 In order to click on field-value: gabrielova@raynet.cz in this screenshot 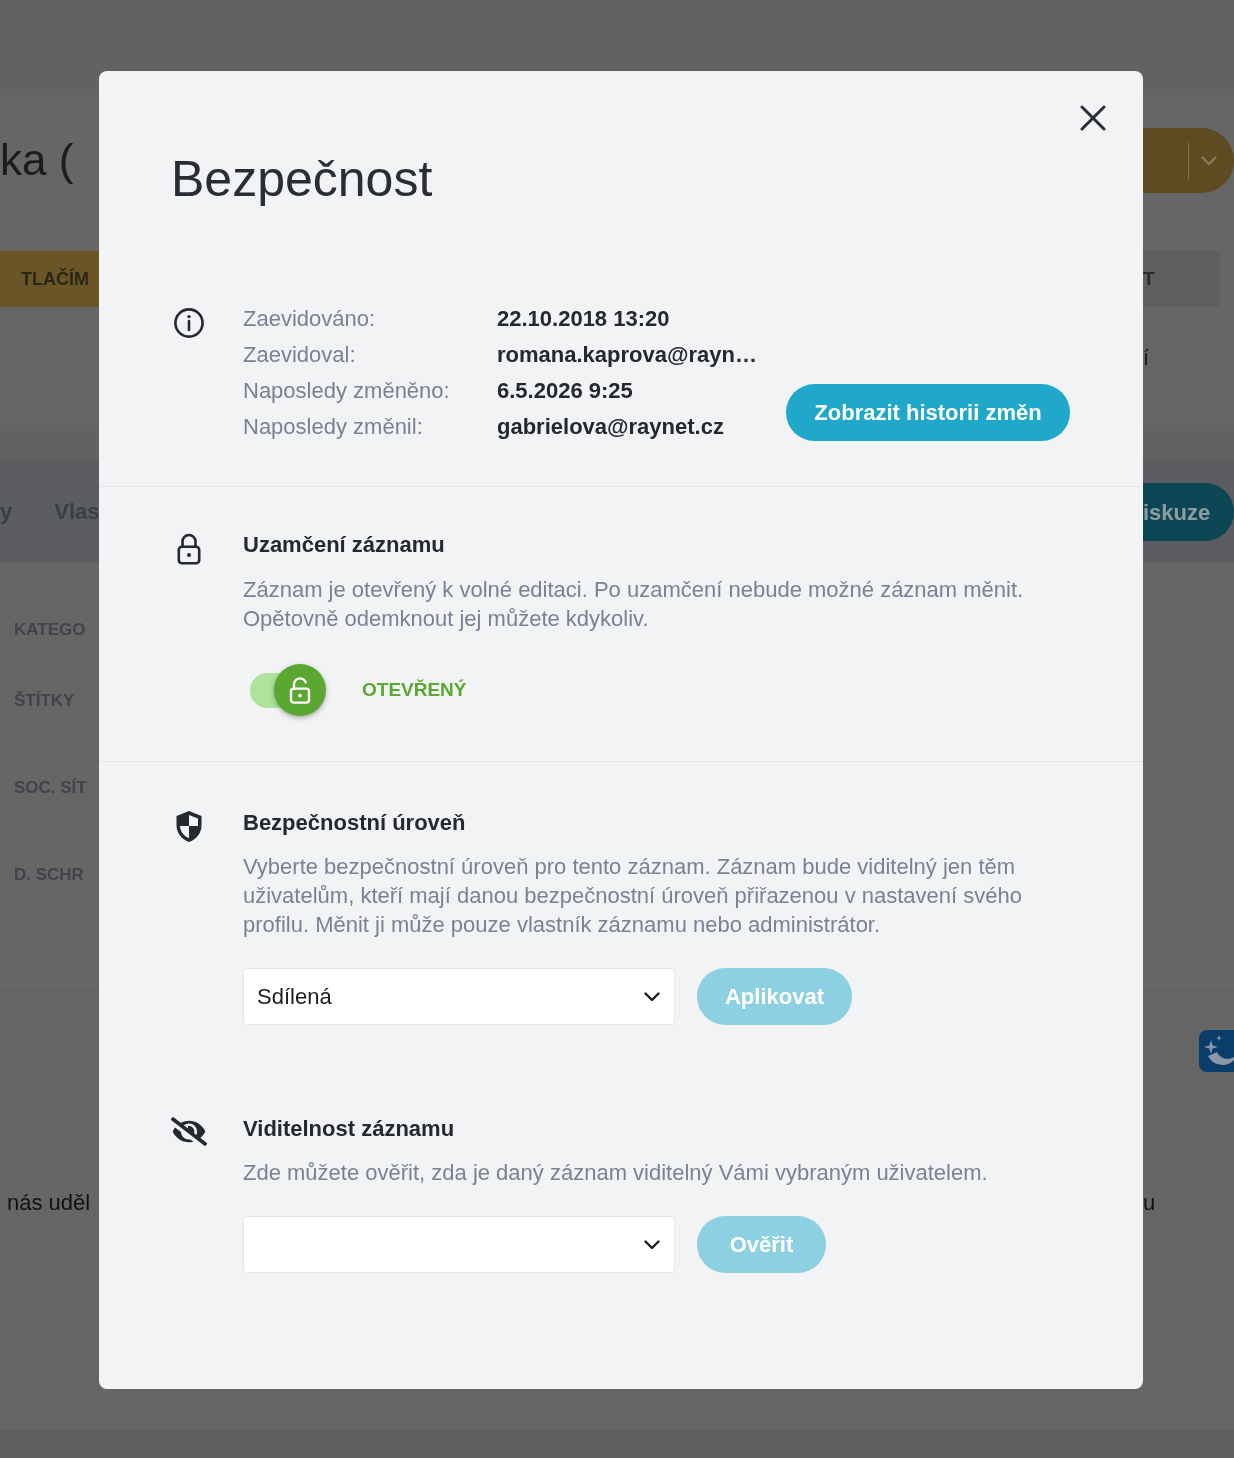, I will do `click(610, 427)`.